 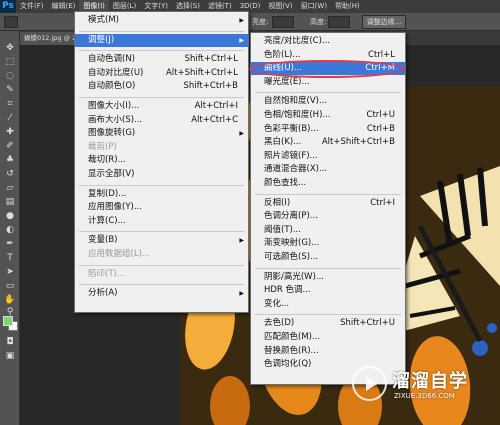 What do you see at coordinates (112, 86) in the screenshot?
I see `image-menu-item-label: 自动颜色(O)` at bounding box center [112, 86].